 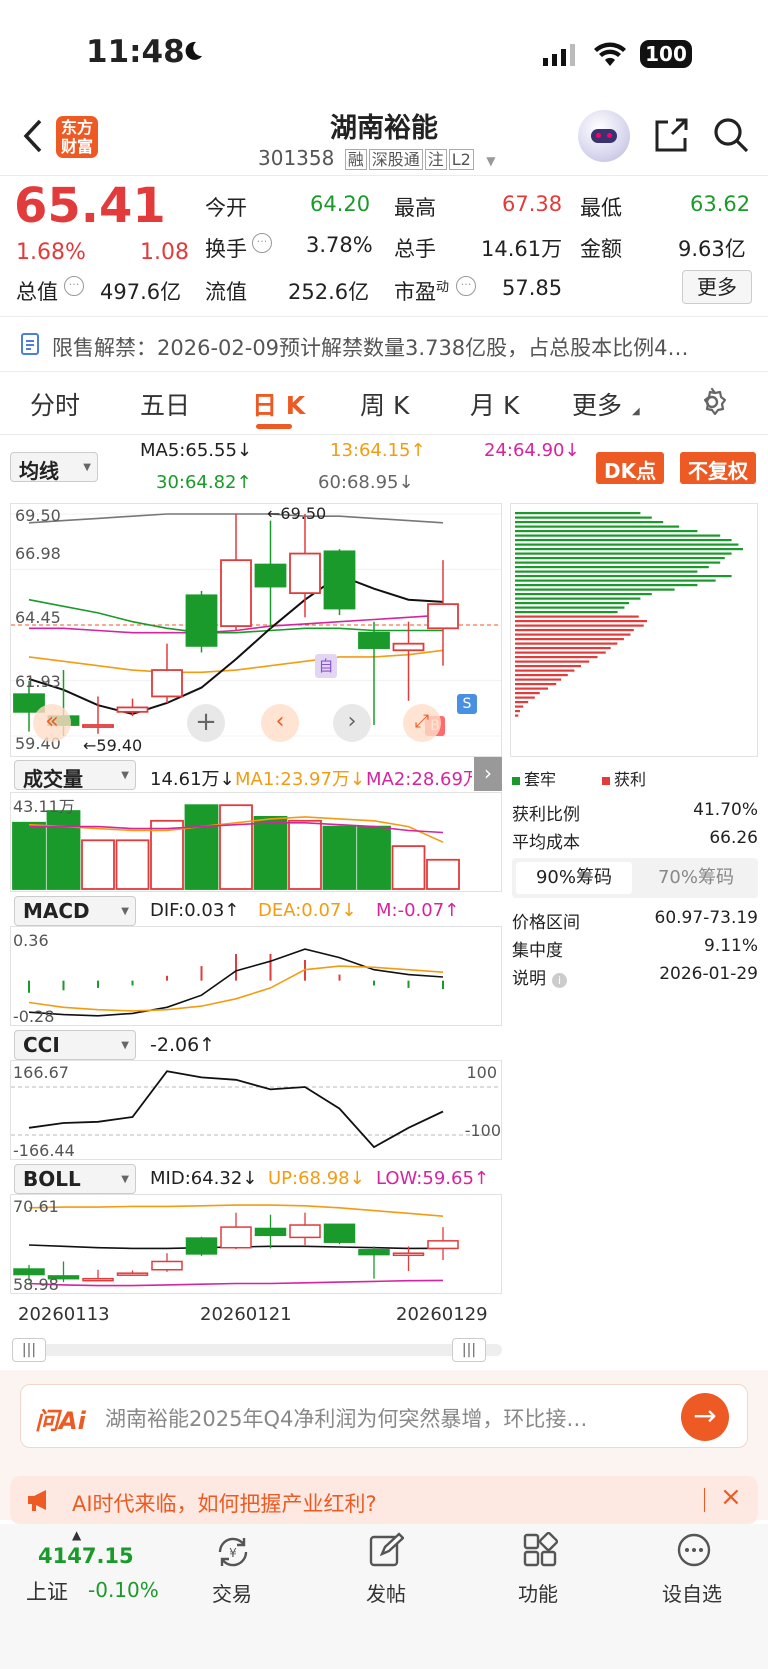 I want to click on range-slider-right-handle: |||, so click(x=469, y=1350).